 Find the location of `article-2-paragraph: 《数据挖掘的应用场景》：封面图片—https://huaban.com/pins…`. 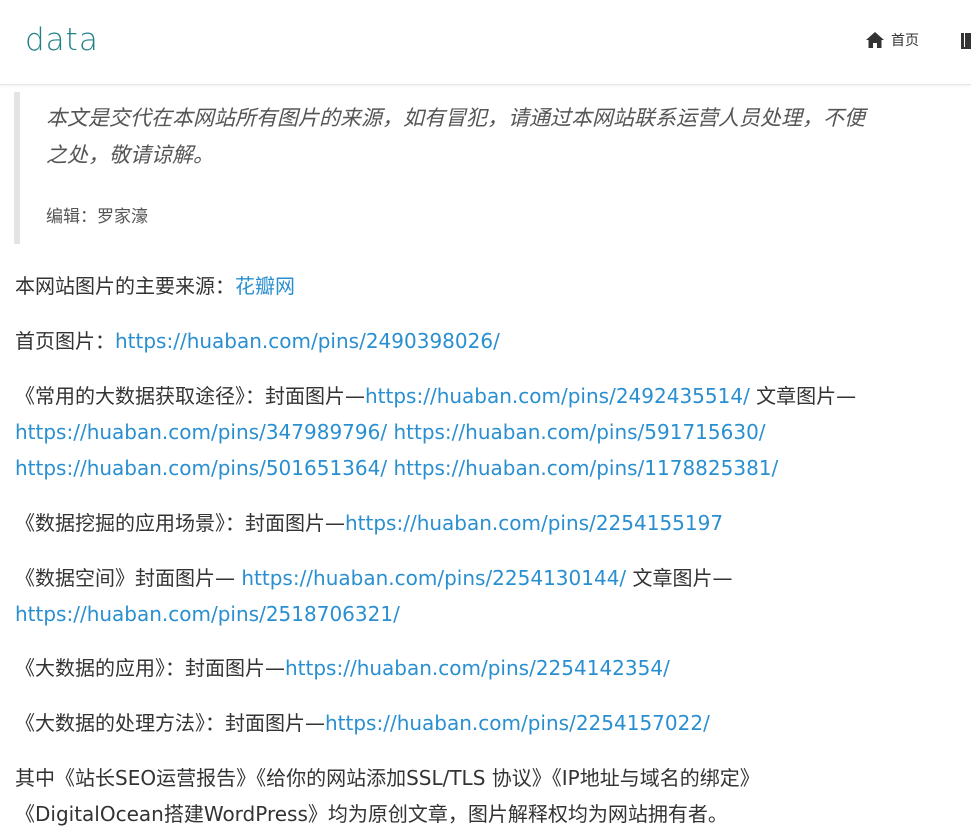

article-2-paragraph: 《数据挖掘的应用场景》：封面图片—https://huaban.com/pins… is located at coordinates (487, 523).